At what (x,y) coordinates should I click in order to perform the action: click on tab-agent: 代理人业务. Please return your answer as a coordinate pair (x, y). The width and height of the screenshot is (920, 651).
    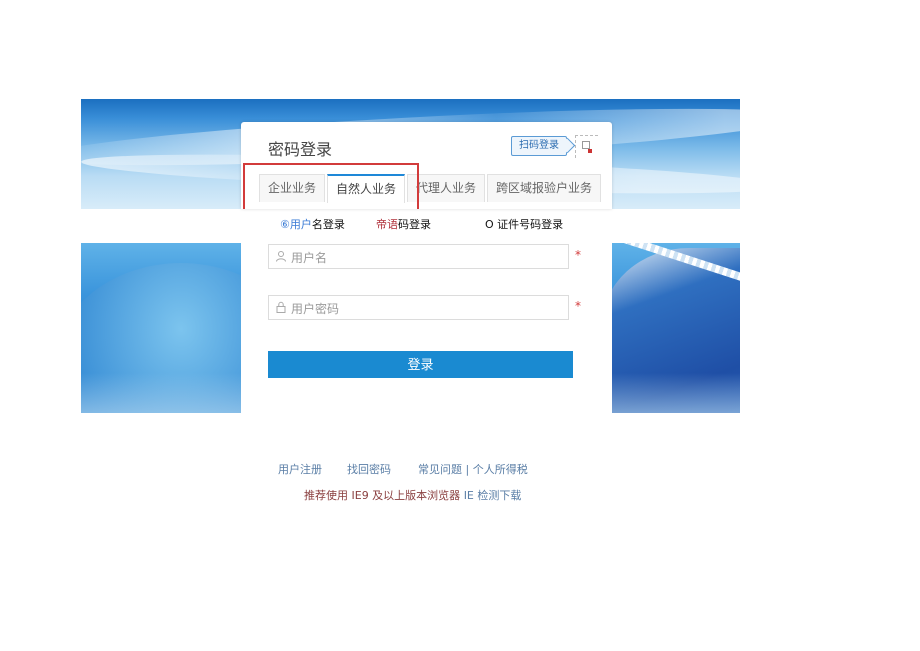
    Looking at the image, I should click on (446, 188).